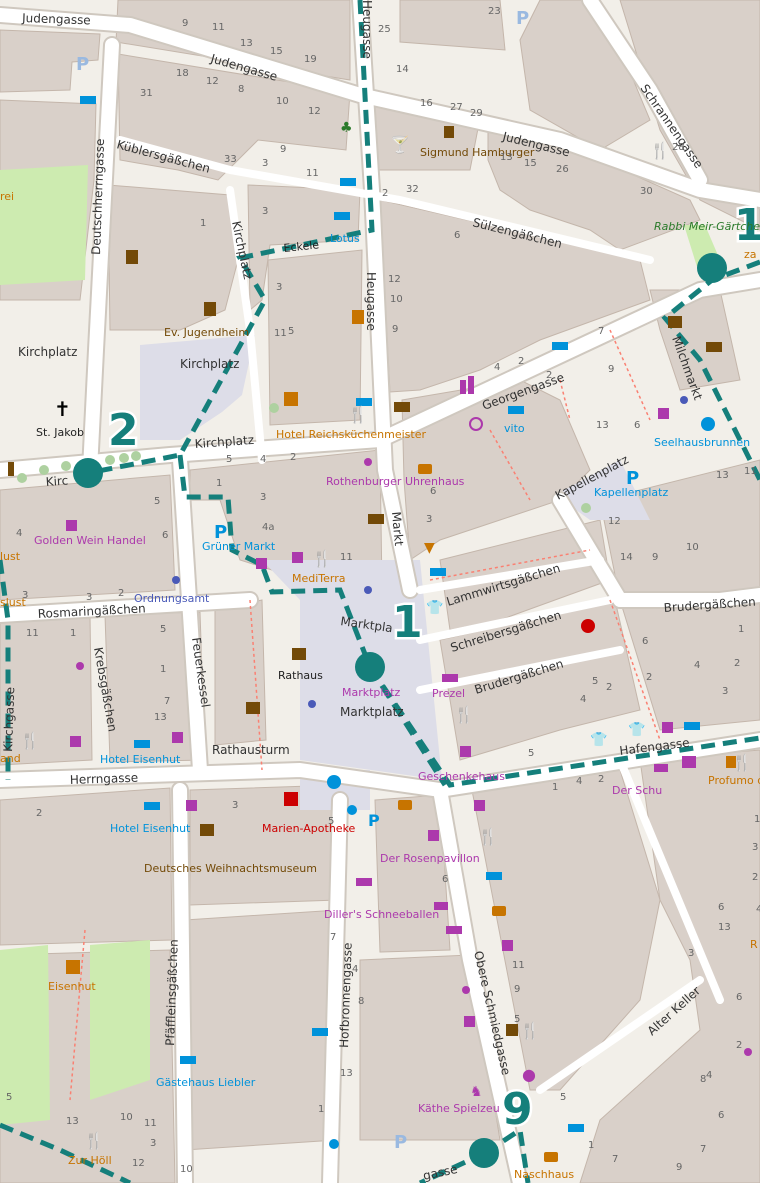 The image size is (760, 1183). I want to click on stop-number-south: 9, so click(517, 1109).